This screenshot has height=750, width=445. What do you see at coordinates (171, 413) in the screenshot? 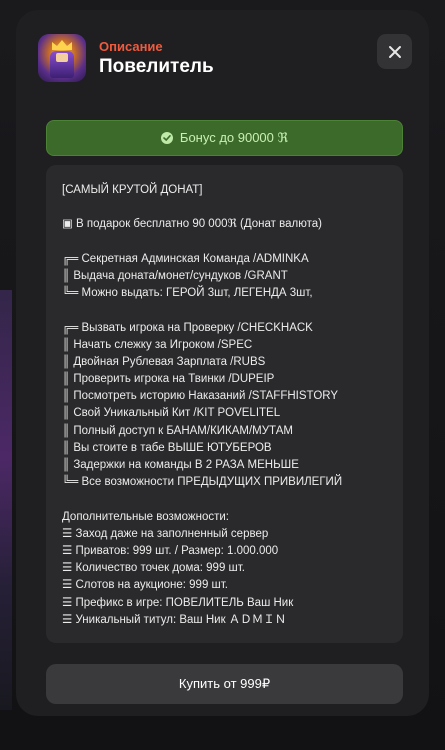
I see `description-line: ║ Свой Уникальный Кит /KIT POVELITEL` at bounding box center [171, 413].